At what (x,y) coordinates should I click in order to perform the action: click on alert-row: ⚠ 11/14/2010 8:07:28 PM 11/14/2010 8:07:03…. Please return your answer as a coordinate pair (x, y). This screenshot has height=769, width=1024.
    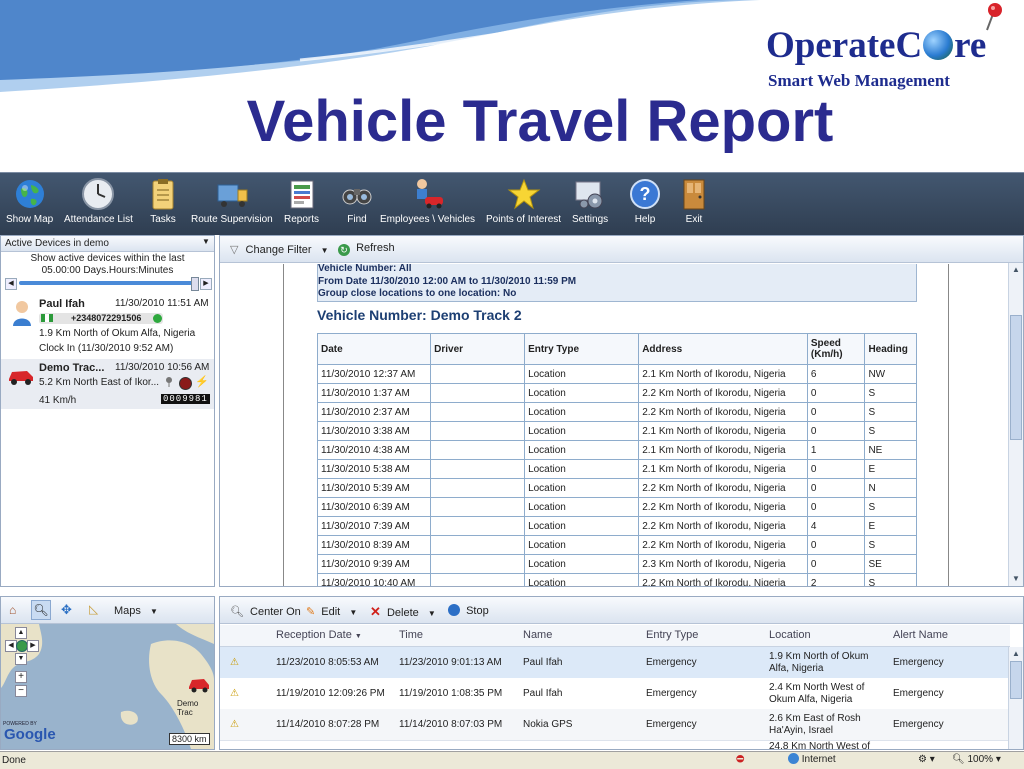
    Looking at the image, I should click on (615, 725).